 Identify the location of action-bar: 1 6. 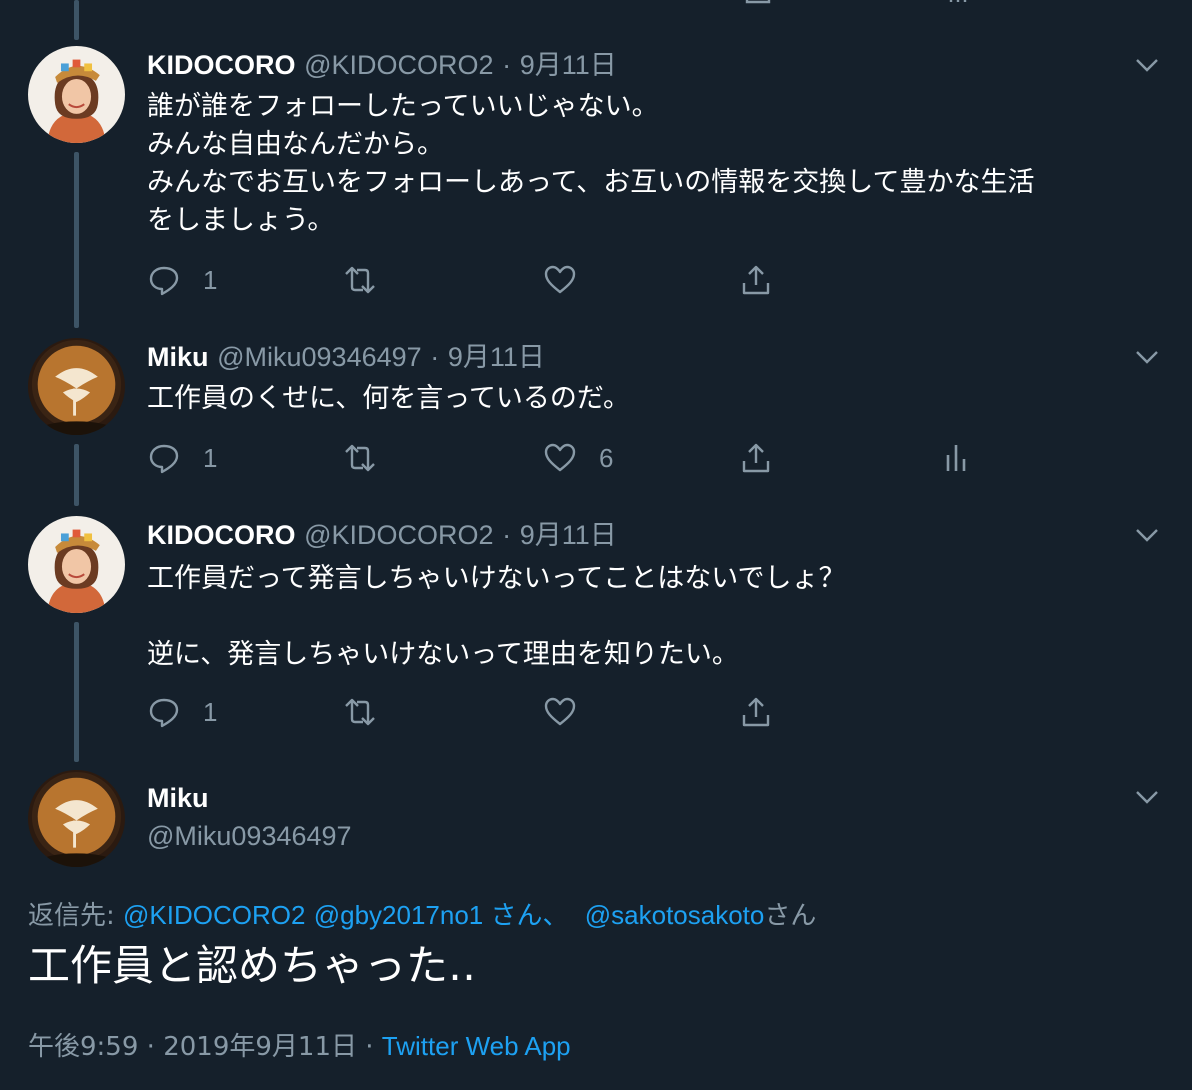
(577, 458).